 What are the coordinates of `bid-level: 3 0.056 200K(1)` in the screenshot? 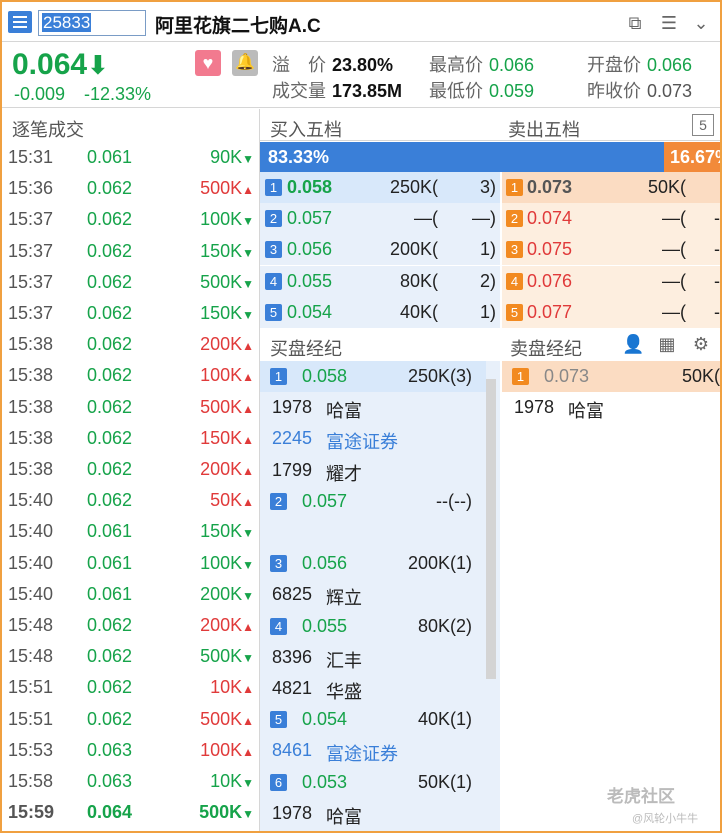 It's located at (380, 250).